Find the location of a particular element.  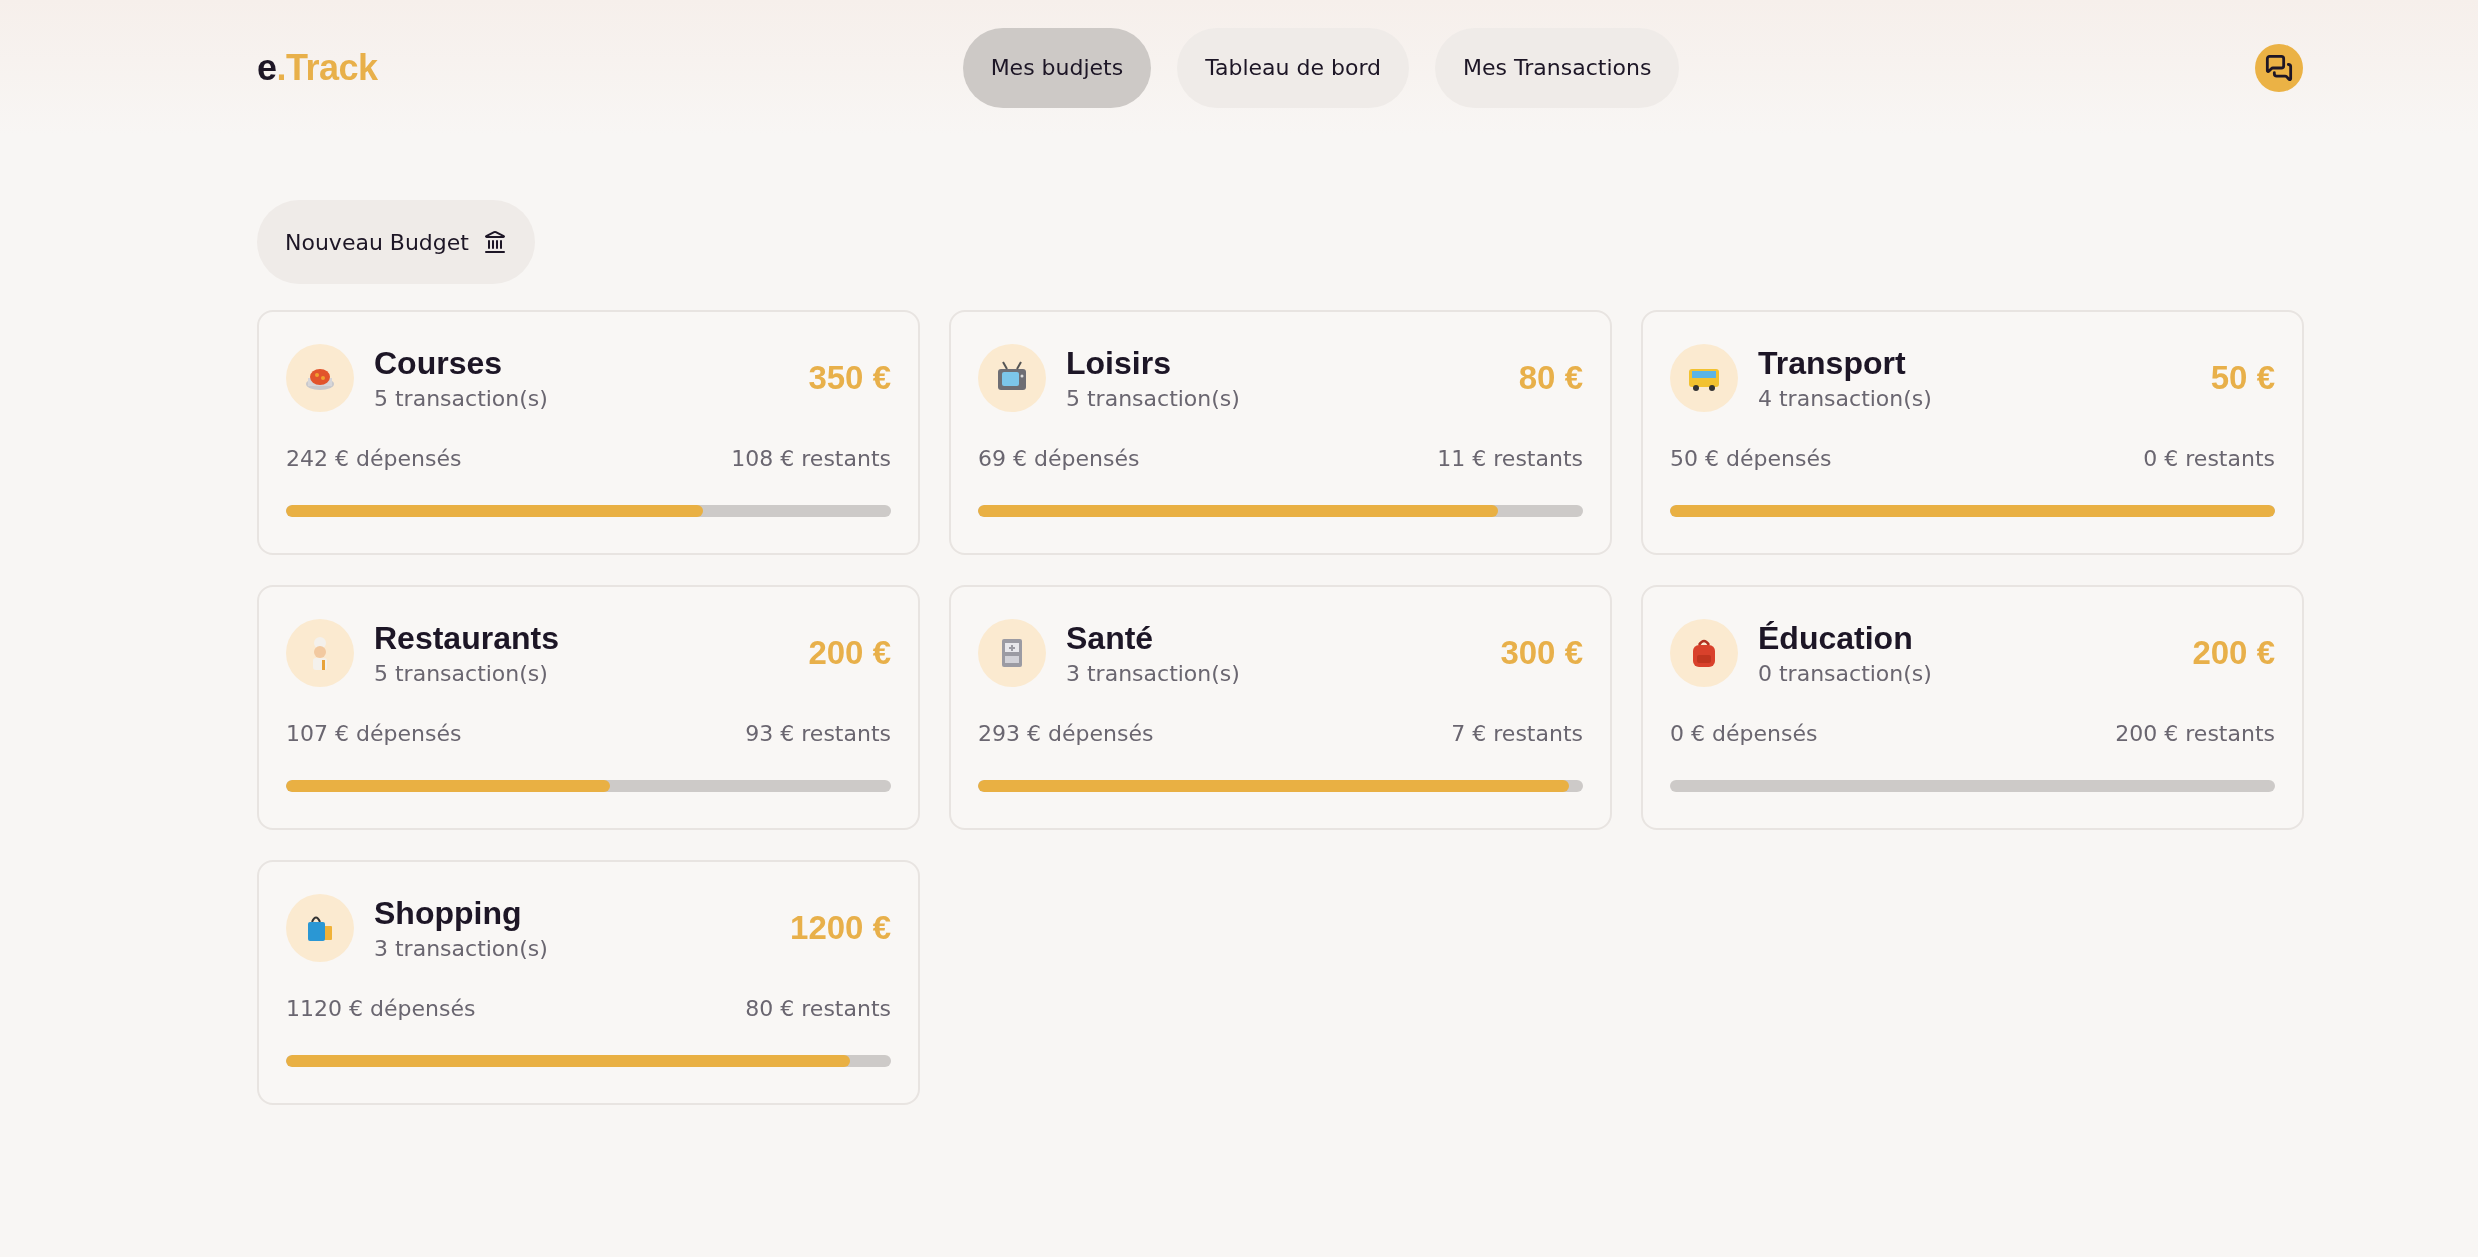

remaining-amount: 7 € restants is located at coordinates (1517, 733).